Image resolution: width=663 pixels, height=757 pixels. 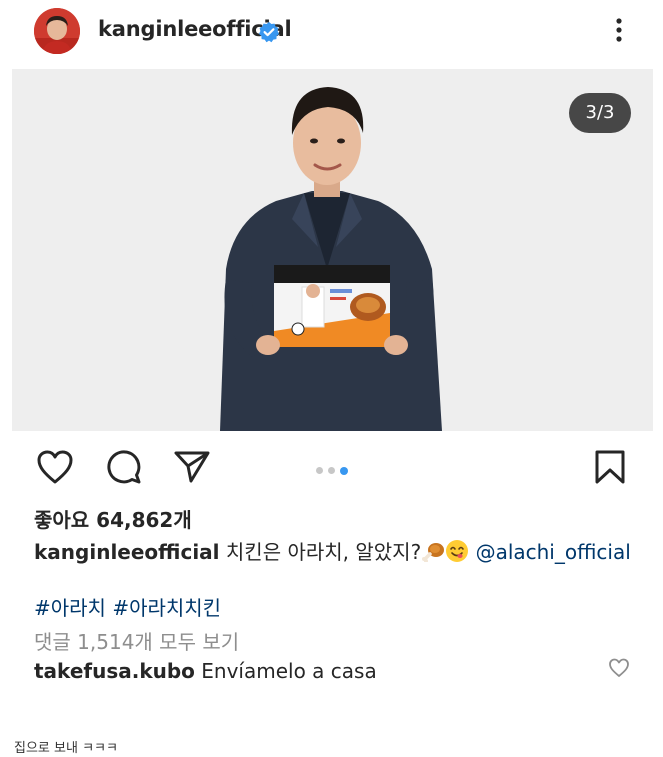 I want to click on comment-like-heart-icon, so click(x=619, y=668).